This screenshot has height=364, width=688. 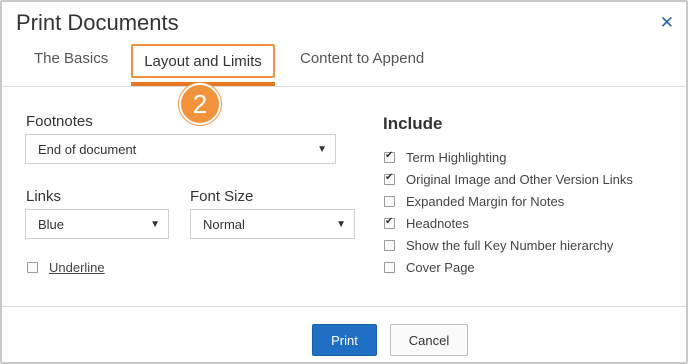 I want to click on links-select: Blue ▼, so click(x=97, y=224).